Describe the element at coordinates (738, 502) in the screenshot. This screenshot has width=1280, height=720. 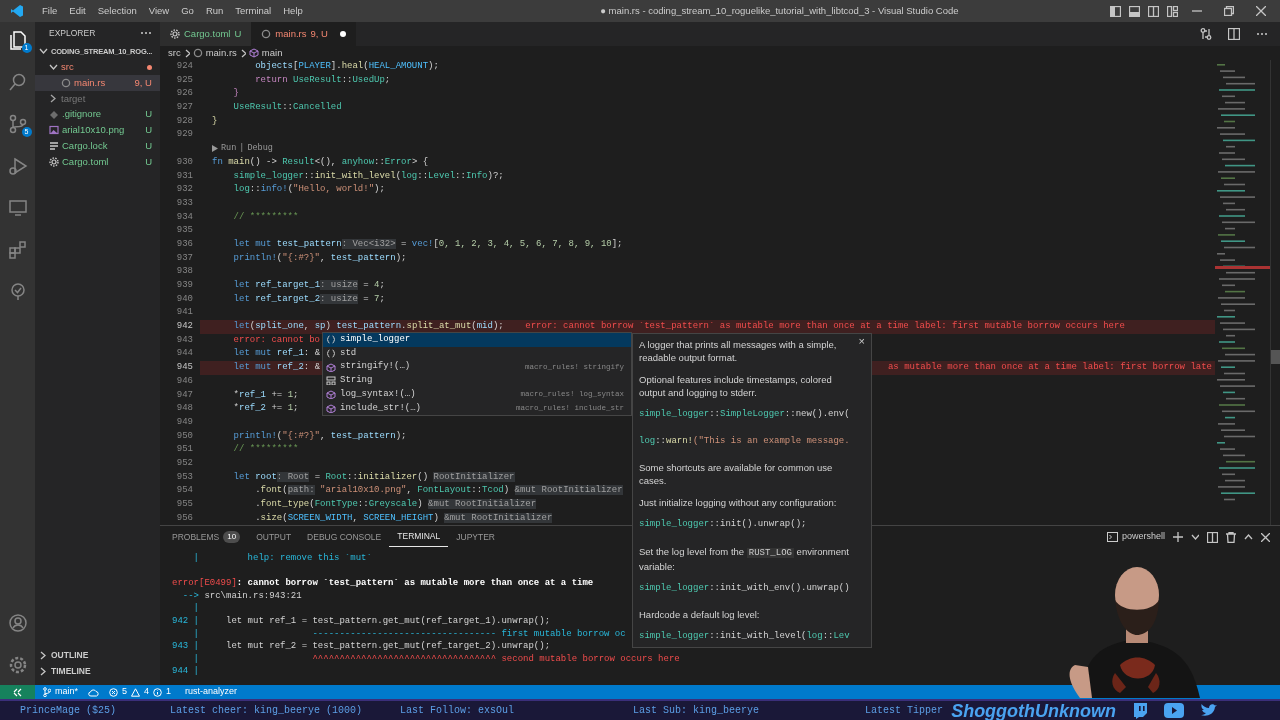
I see `doc-paragraph: Just initialize logging without any configuration:` at that location.